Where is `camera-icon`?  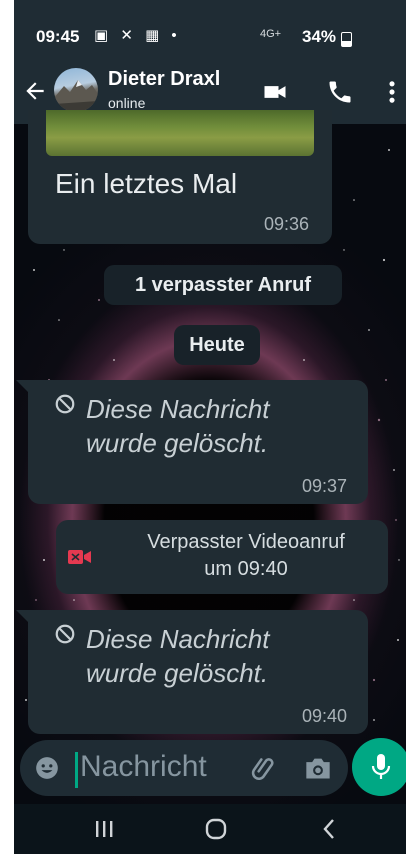 camera-icon is located at coordinates (318, 768).